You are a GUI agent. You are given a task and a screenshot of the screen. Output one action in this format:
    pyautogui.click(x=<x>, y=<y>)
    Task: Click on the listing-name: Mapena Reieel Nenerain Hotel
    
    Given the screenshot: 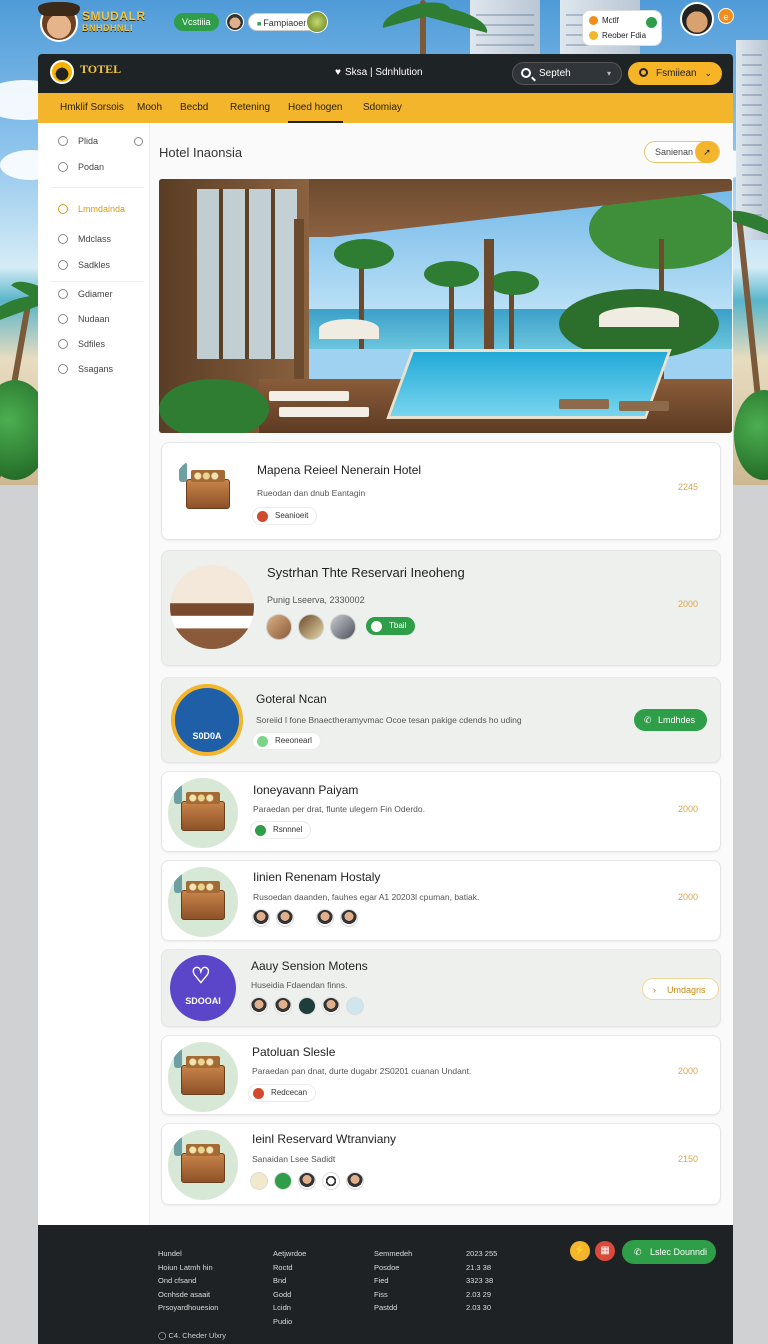 What is the action you would take?
    pyautogui.click(x=339, y=470)
    